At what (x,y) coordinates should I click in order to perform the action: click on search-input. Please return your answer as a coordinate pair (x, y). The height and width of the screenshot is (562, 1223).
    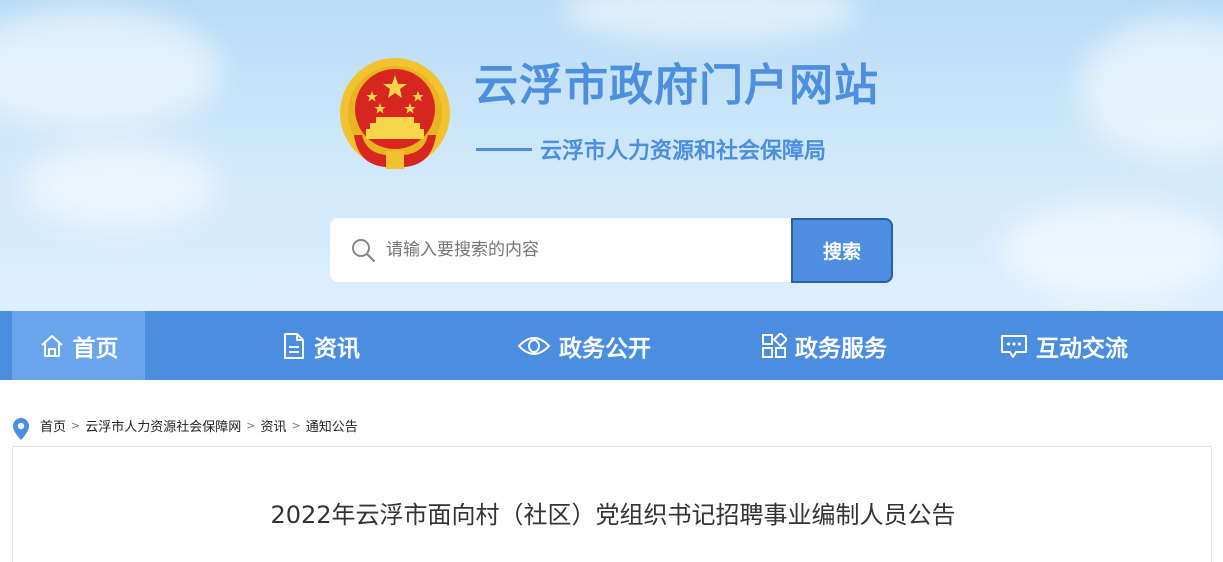
    Looking at the image, I should click on (576, 250).